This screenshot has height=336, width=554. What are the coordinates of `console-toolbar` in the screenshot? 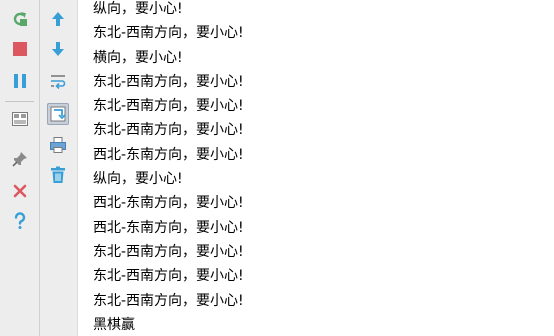 It's located at (59, 168).